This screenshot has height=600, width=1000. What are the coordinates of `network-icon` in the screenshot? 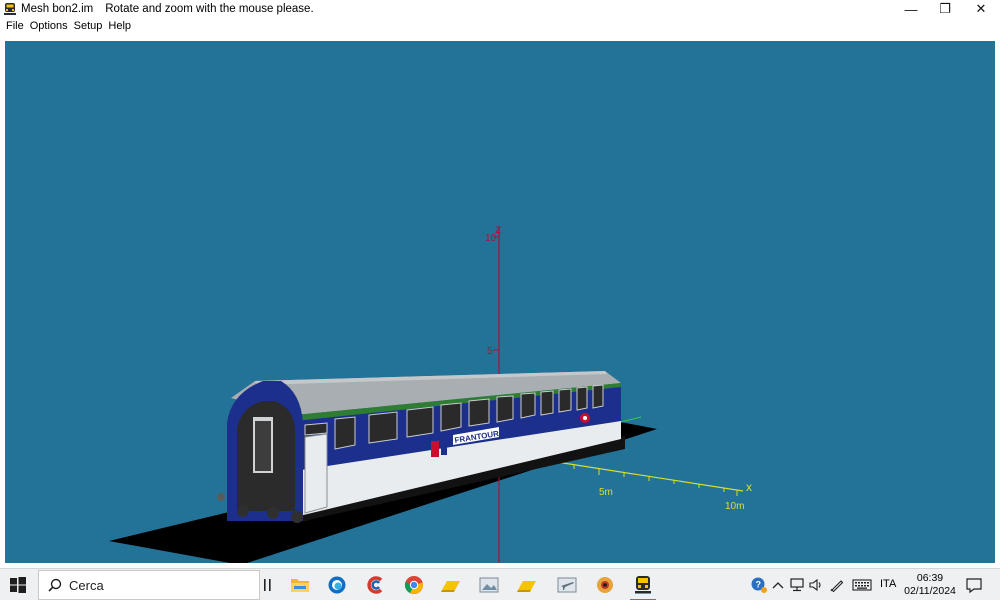 It's located at (797, 585).